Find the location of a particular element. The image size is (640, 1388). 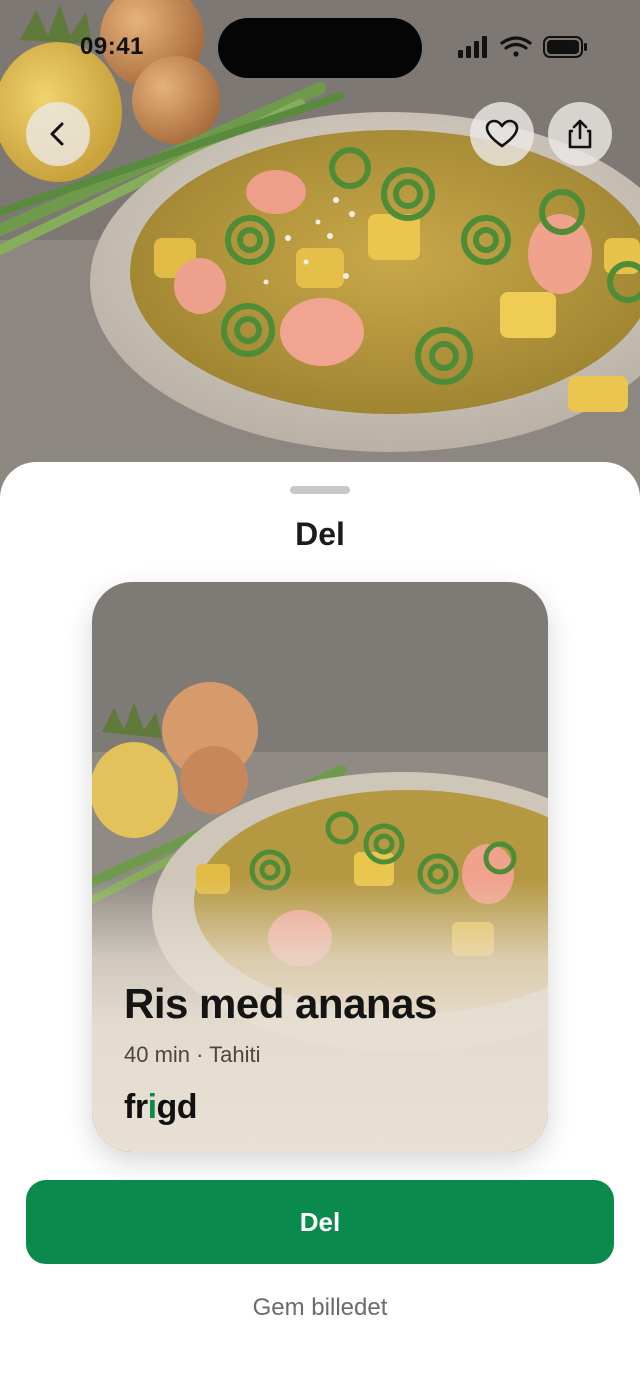

favorite-button is located at coordinates (502, 134).